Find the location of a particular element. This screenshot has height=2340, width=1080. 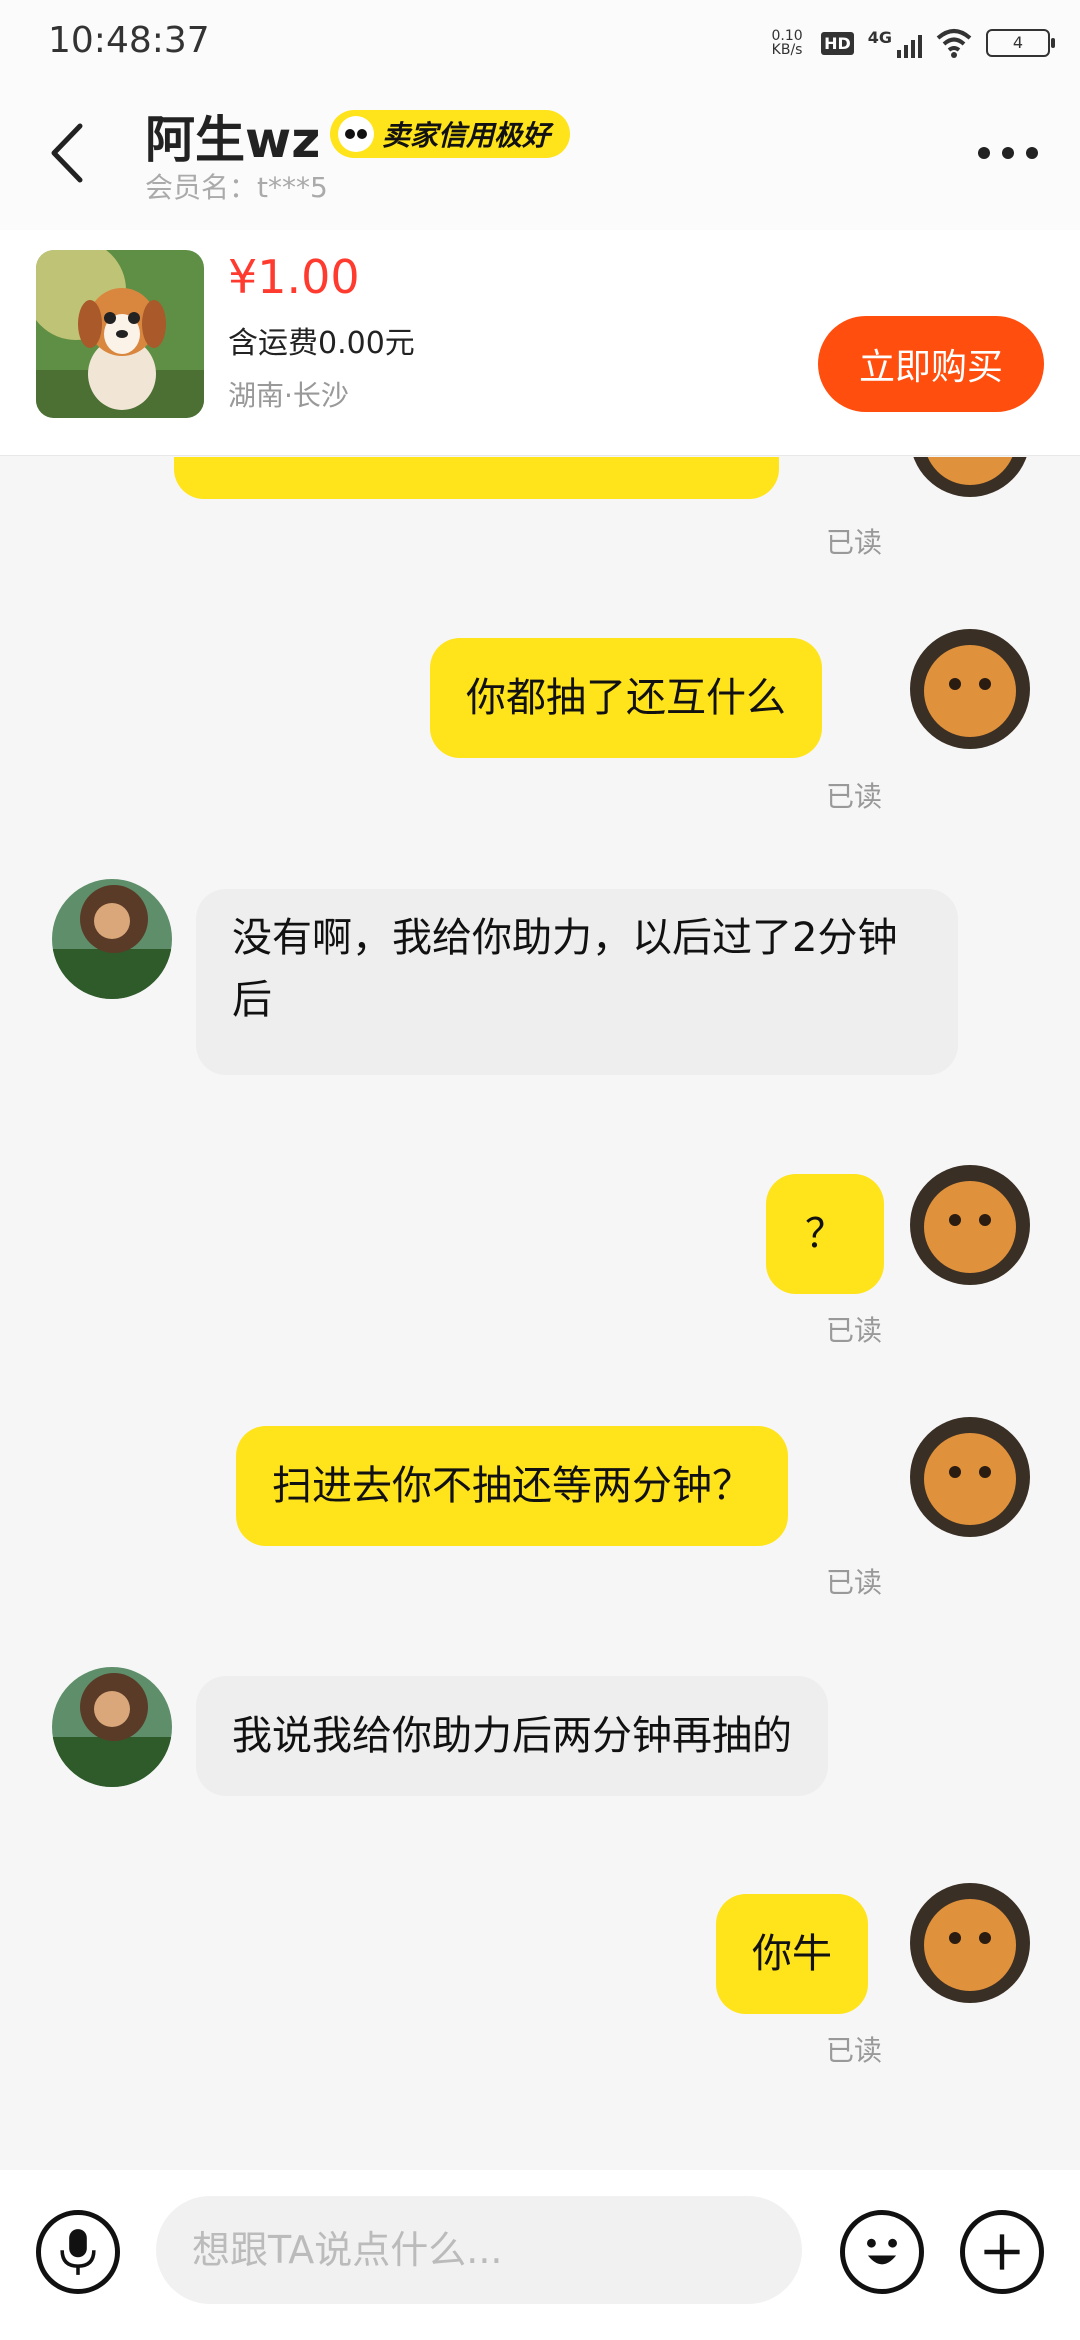

message-bubble-sent: ？ is located at coordinates (825, 1234).